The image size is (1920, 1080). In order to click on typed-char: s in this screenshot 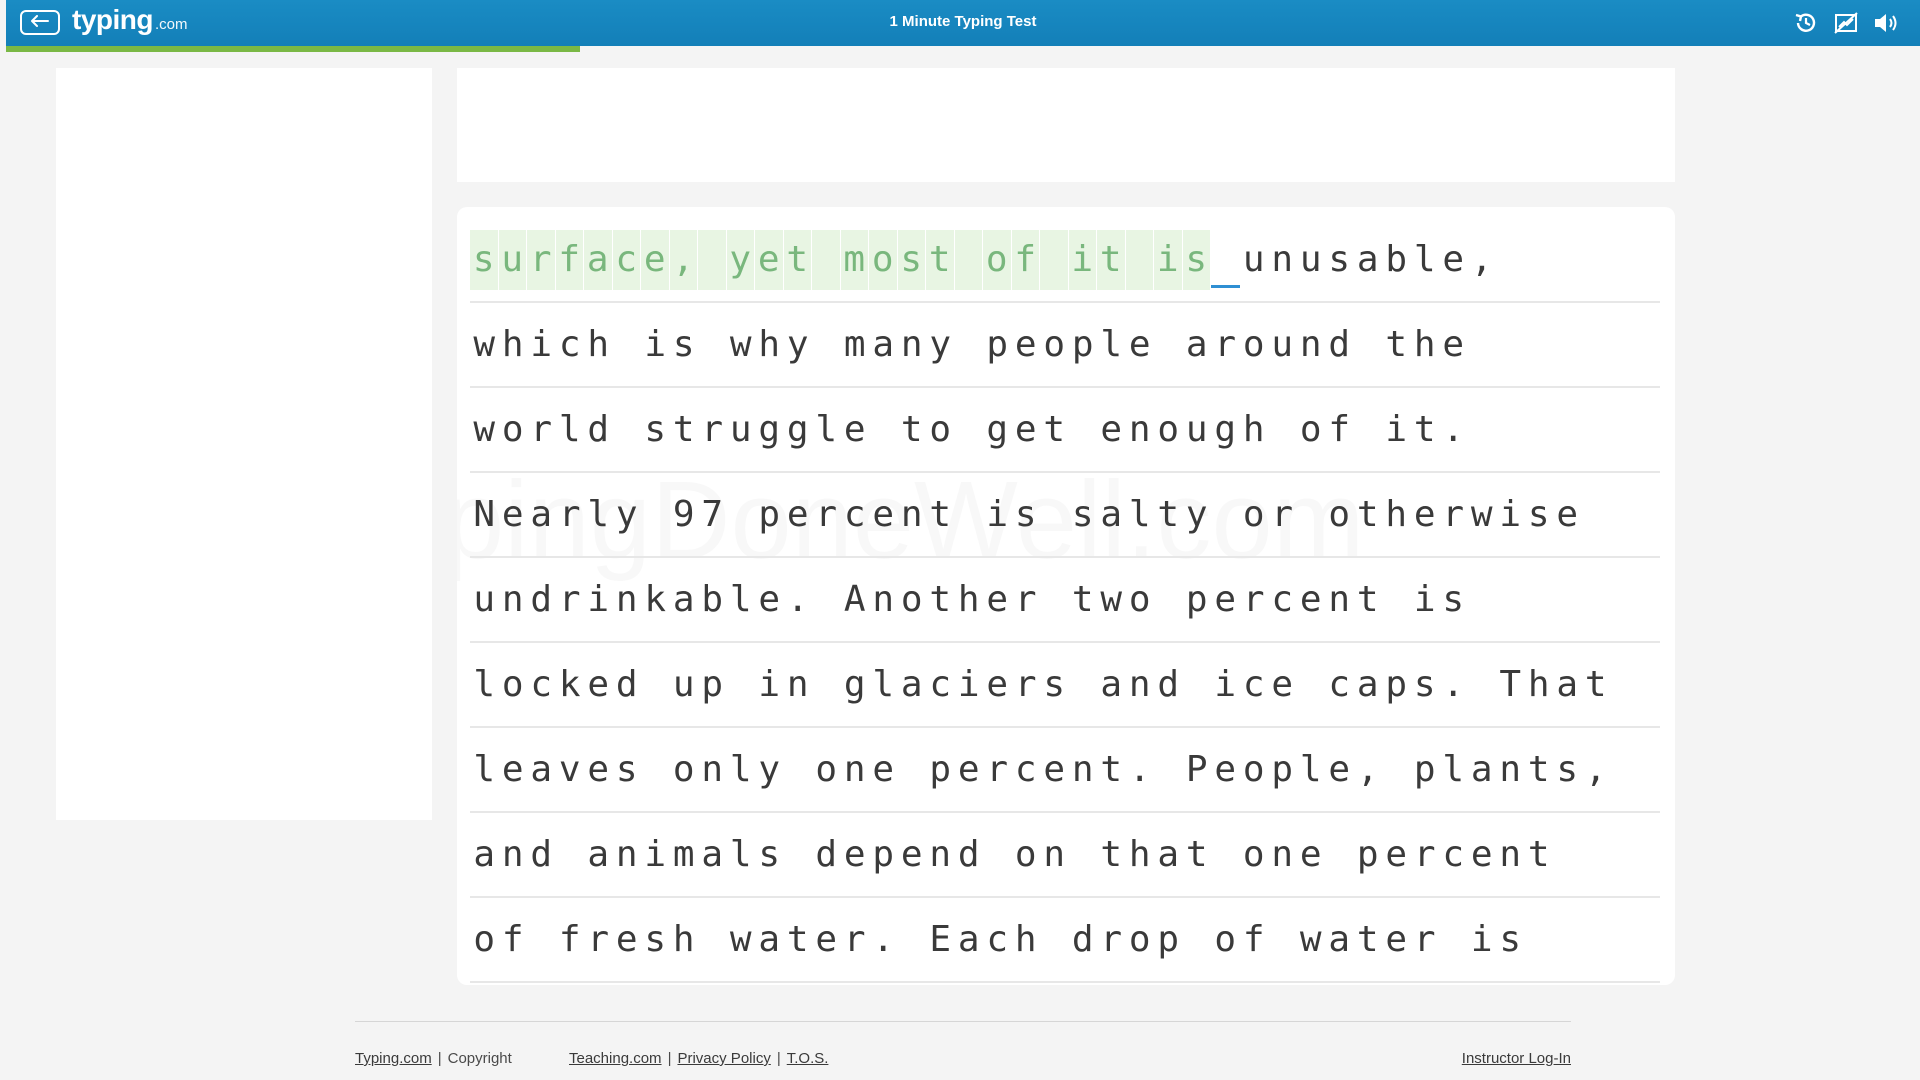, I will do `click(1196, 259)`.